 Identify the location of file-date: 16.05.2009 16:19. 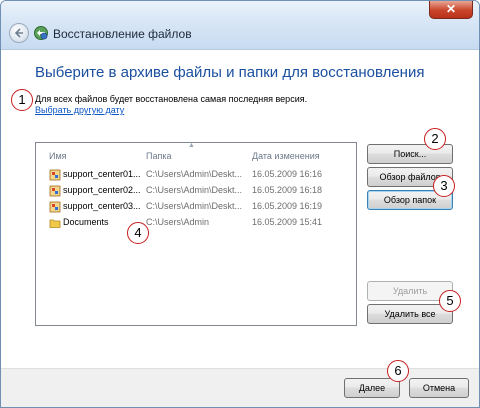
(287, 206).